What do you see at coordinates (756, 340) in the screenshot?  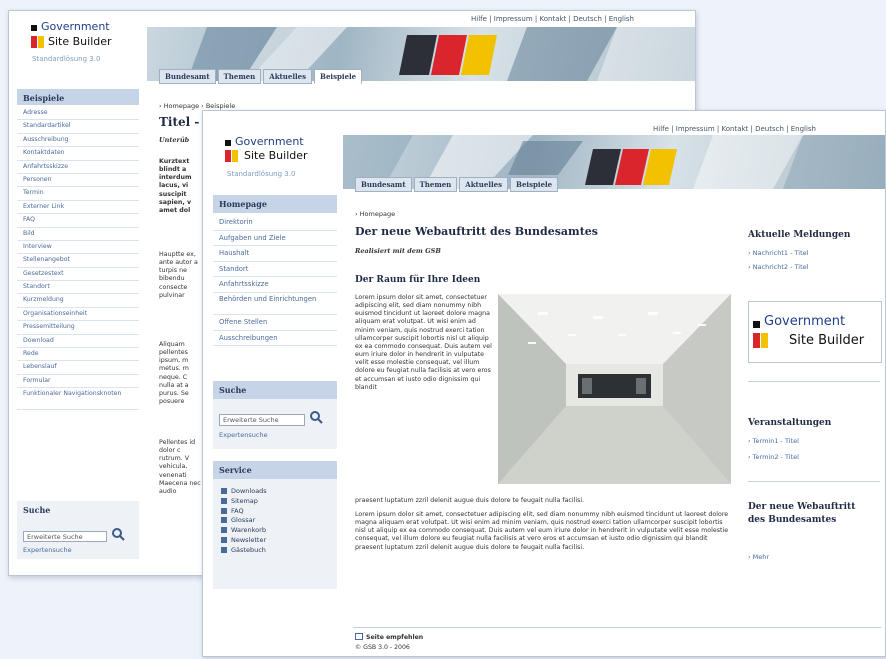 I see `banner-red-bar` at bounding box center [756, 340].